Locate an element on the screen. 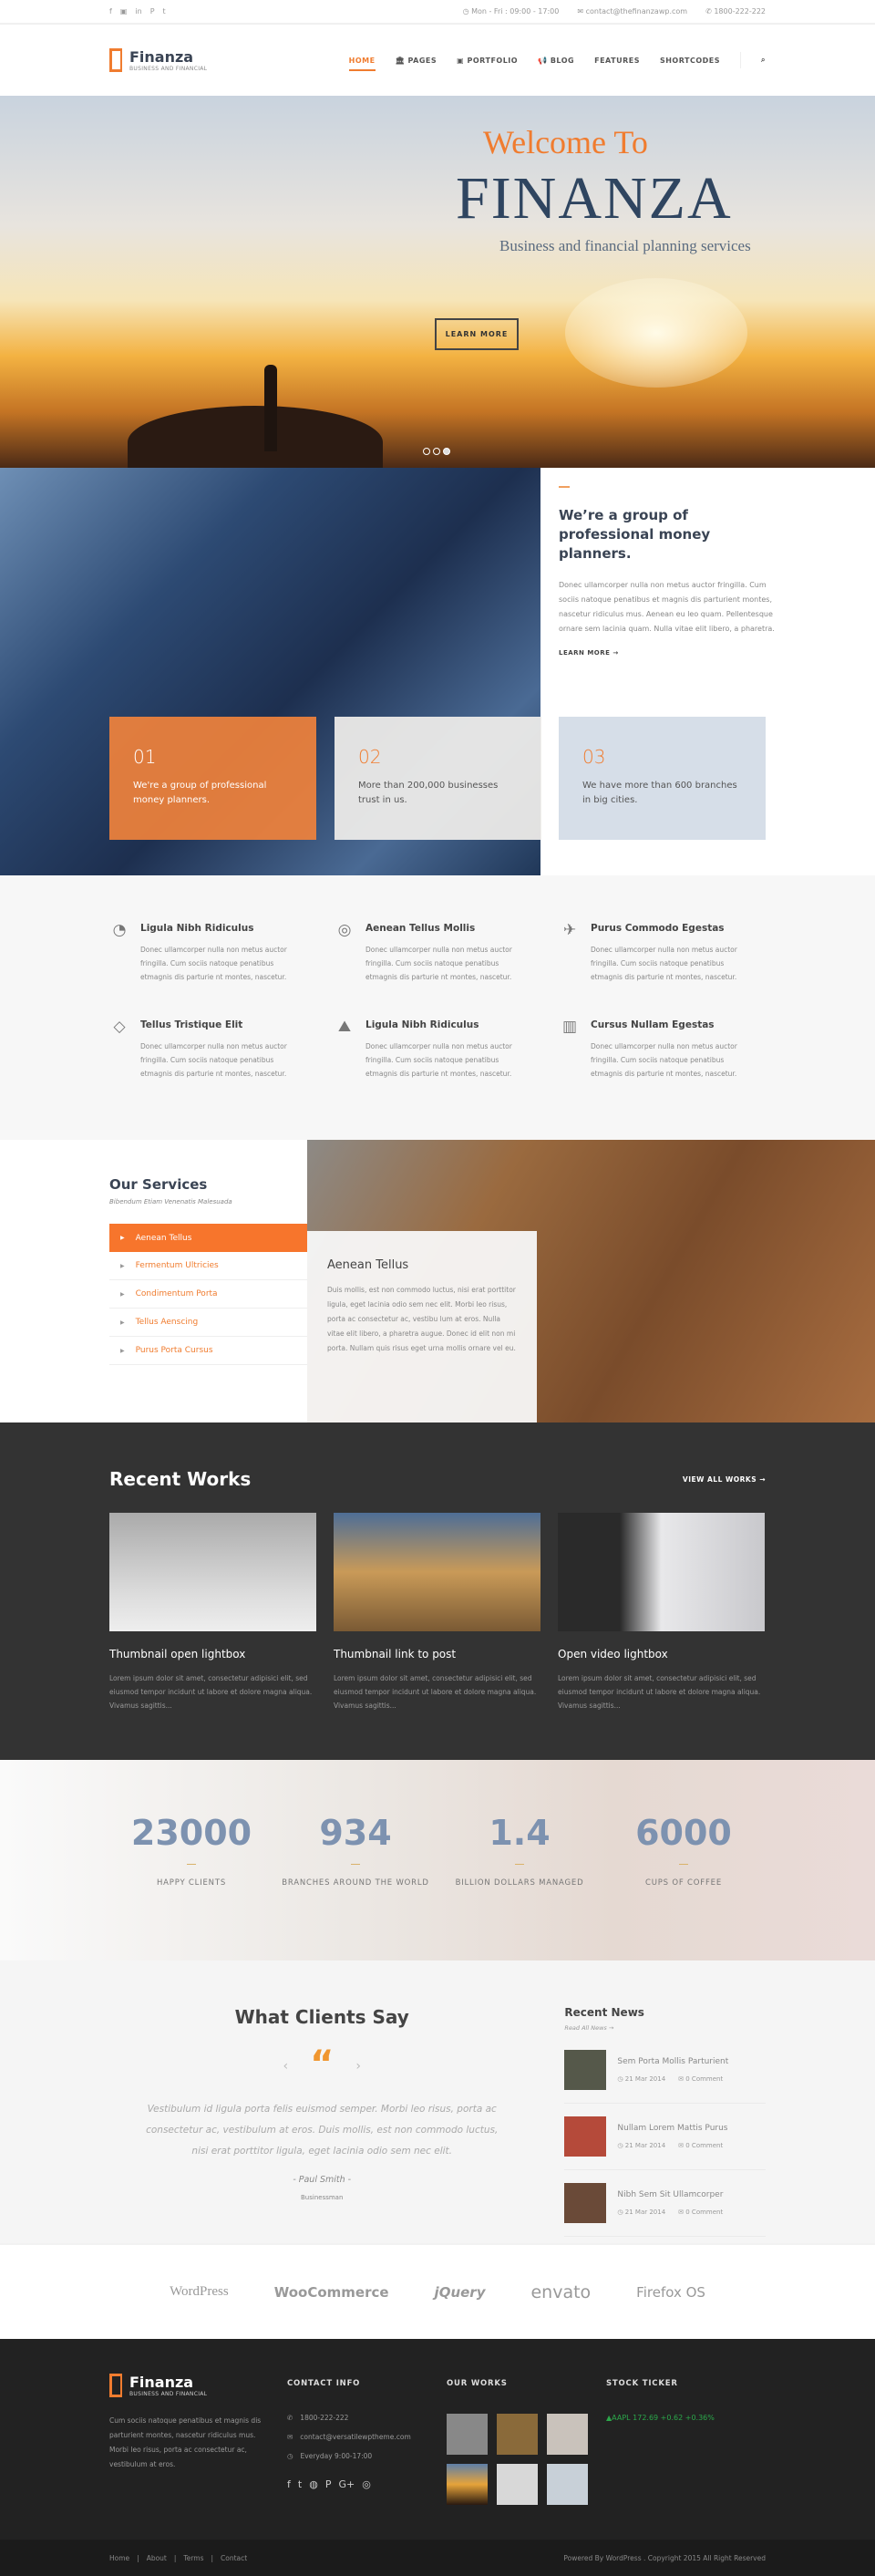 Image resolution: width=875 pixels, height=2576 pixels. hero-welcome: Welcome To is located at coordinates (565, 142).